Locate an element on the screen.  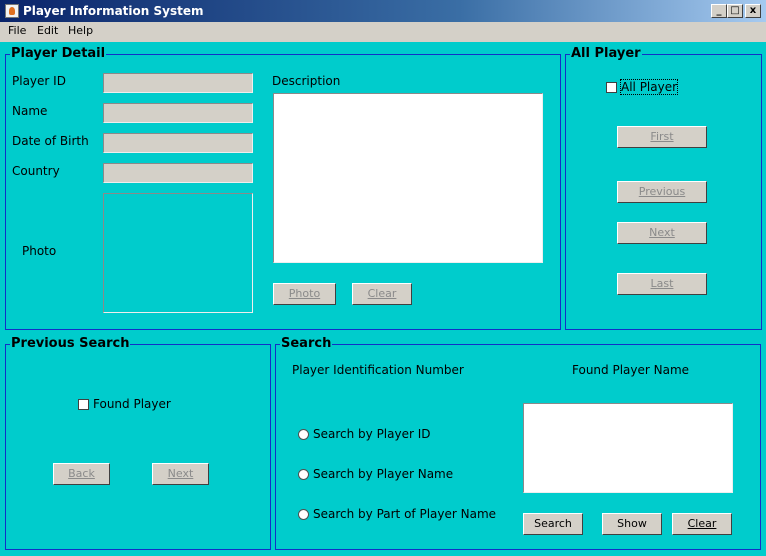
search-by-id-radio is located at coordinates (303, 434).